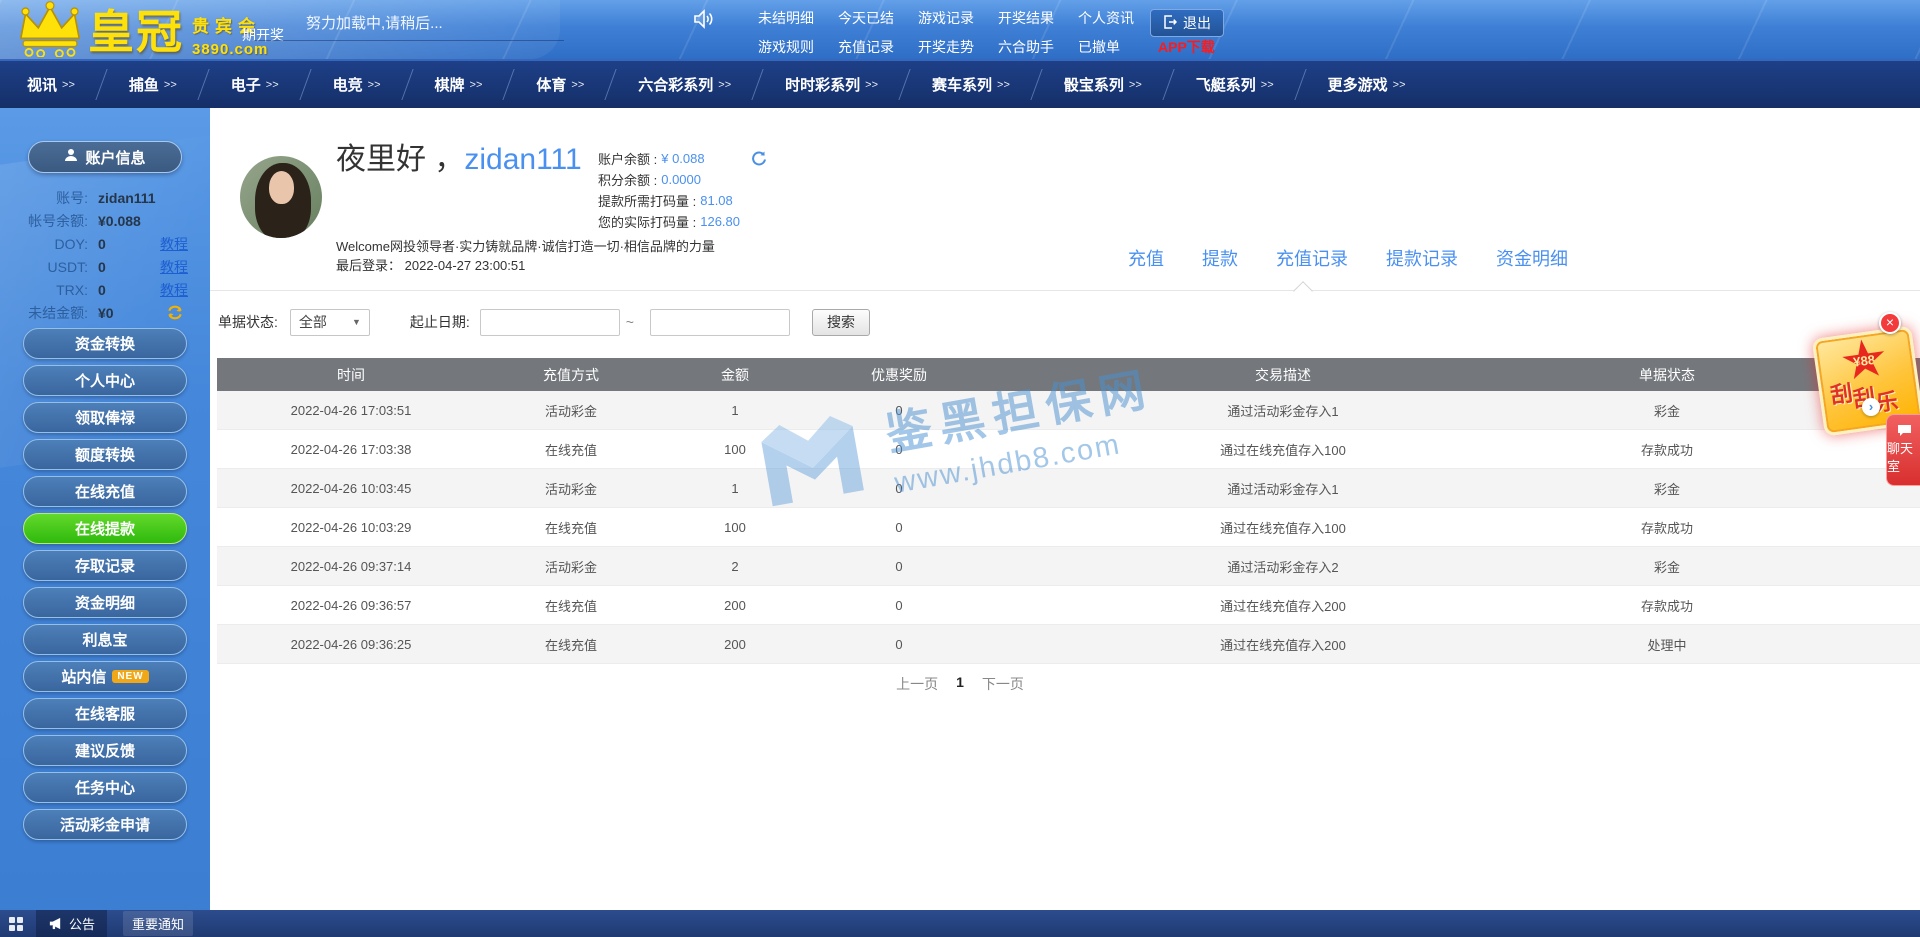  What do you see at coordinates (786, 47) in the screenshot?
I see `header-link: 游戏规则` at bounding box center [786, 47].